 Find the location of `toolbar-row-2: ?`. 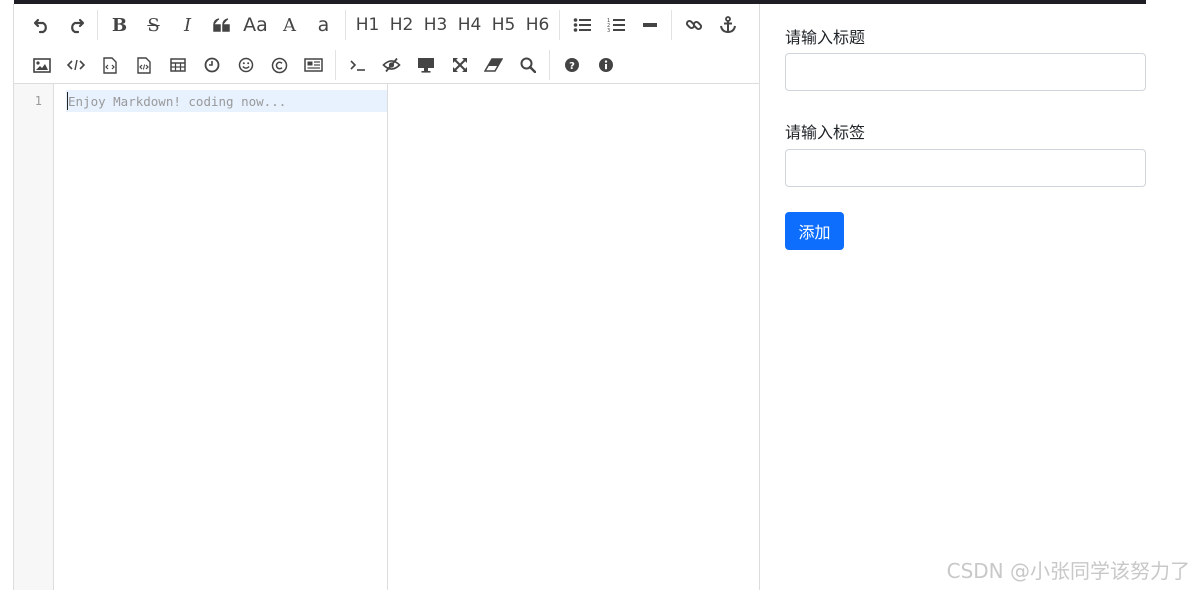

toolbar-row-2: ? is located at coordinates (325, 65).